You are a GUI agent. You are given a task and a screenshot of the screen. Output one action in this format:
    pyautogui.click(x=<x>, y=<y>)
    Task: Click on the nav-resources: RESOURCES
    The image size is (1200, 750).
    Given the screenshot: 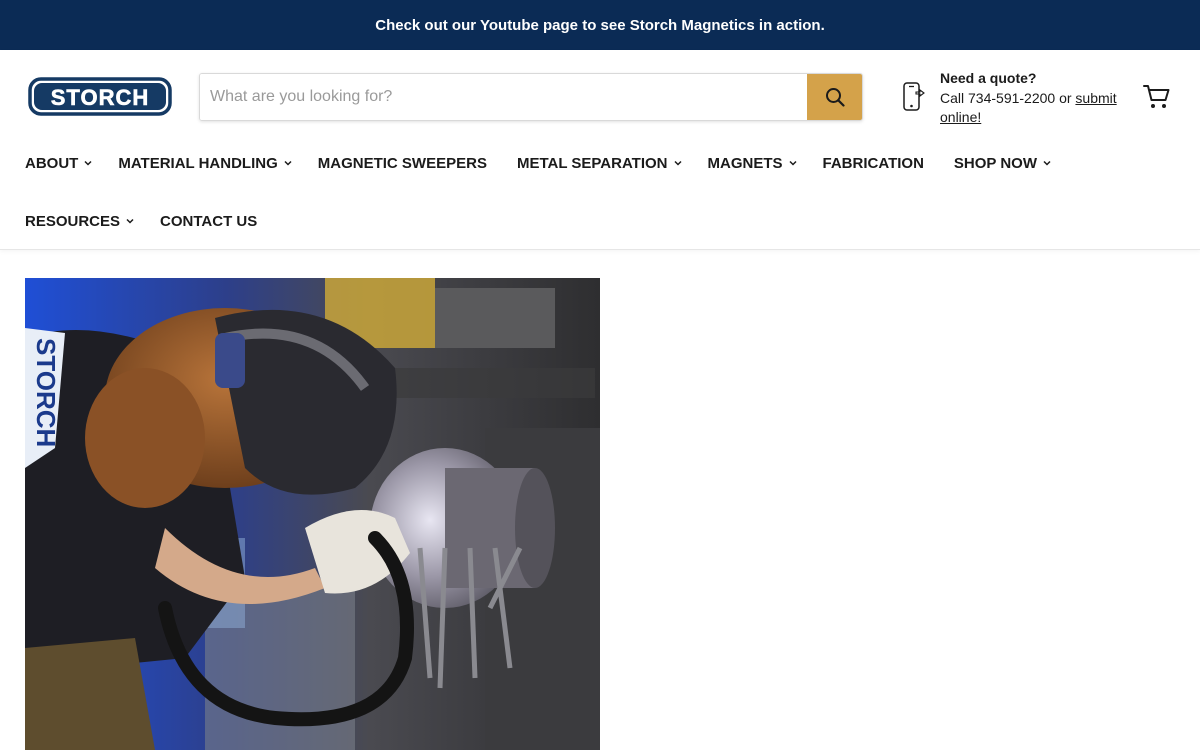 What is the action you would take?
    pyautogui.click(x=79, y=221)
    